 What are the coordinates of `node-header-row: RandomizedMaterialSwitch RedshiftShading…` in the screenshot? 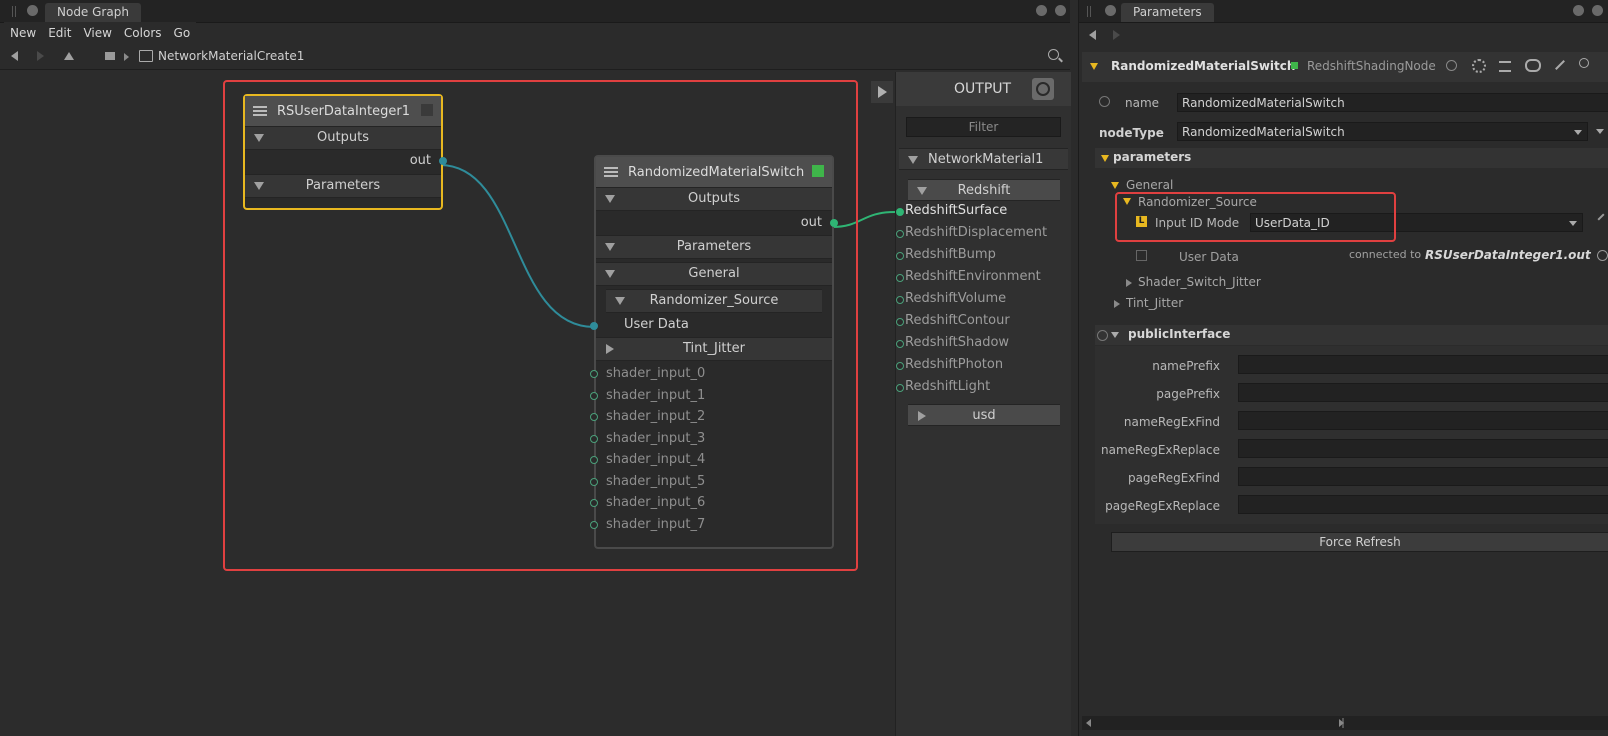 It's located at (1345, 67).